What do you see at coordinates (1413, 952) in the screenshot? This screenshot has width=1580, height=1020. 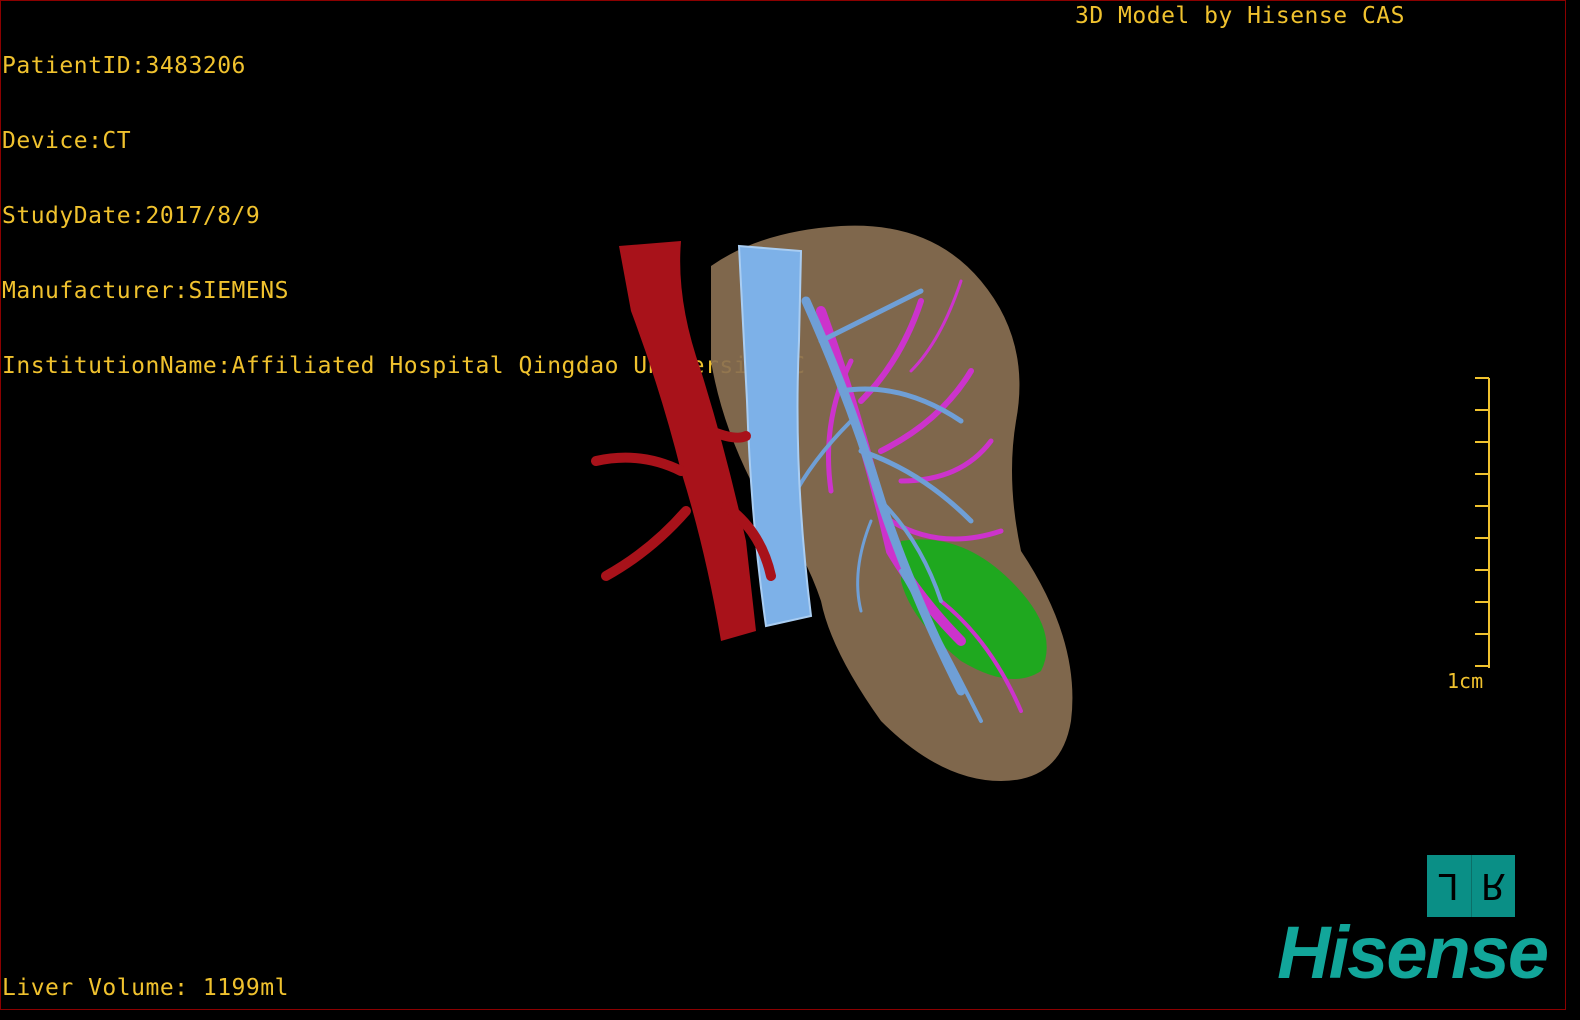 I see `hisense-logo: Hisense` at bounding box center [1413, 952].